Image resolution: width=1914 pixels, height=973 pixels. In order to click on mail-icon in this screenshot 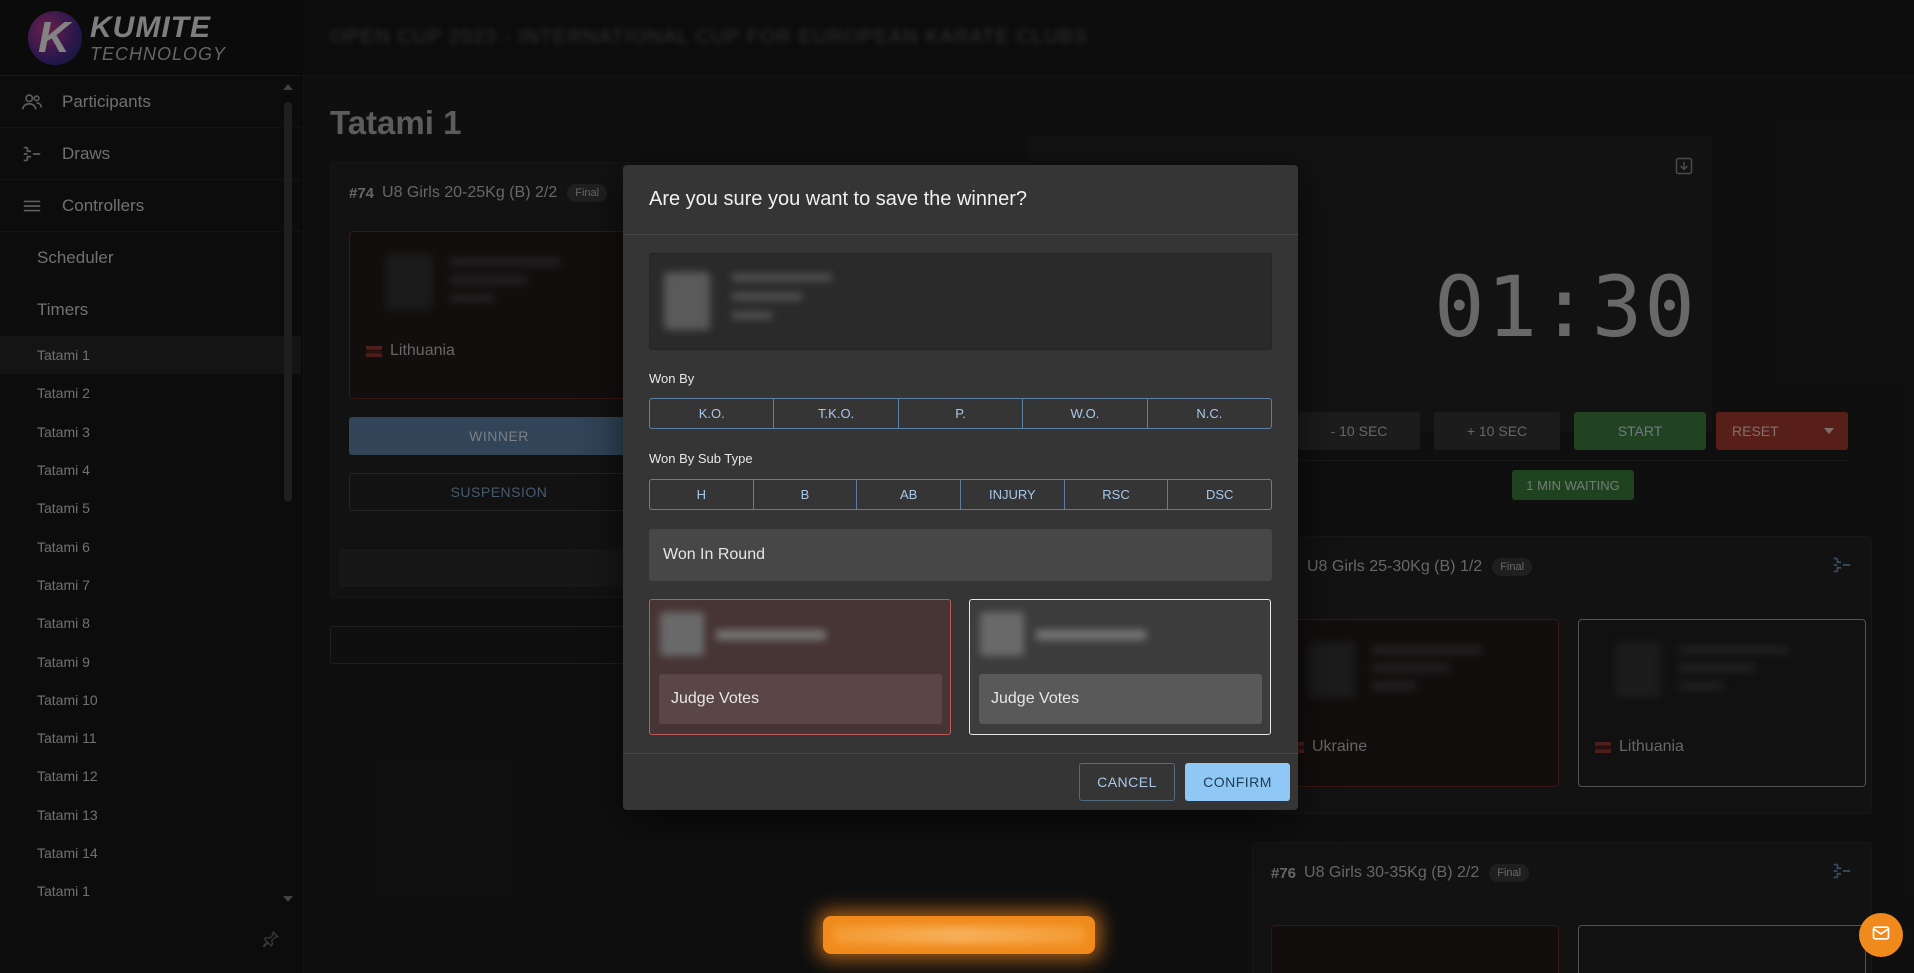, I will do `click(1881, 935)`.